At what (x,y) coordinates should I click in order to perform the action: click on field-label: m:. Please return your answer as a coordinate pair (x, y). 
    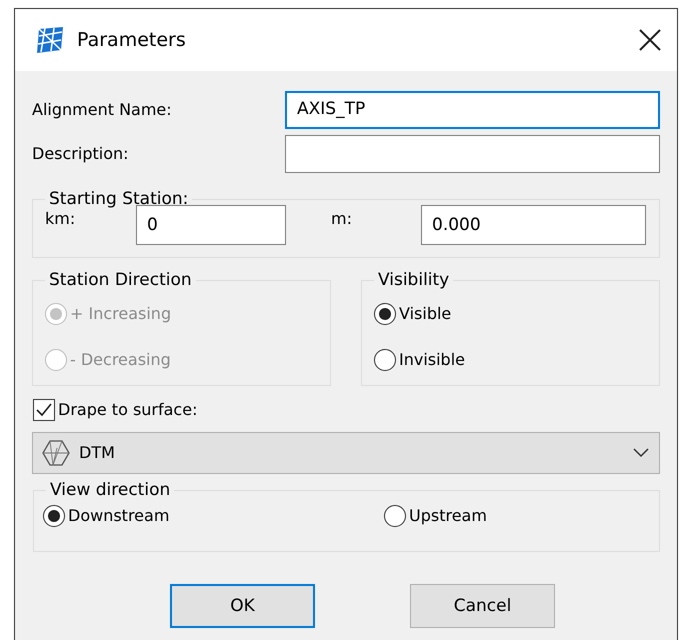
    Looking at the image, I should click on (342, 219).